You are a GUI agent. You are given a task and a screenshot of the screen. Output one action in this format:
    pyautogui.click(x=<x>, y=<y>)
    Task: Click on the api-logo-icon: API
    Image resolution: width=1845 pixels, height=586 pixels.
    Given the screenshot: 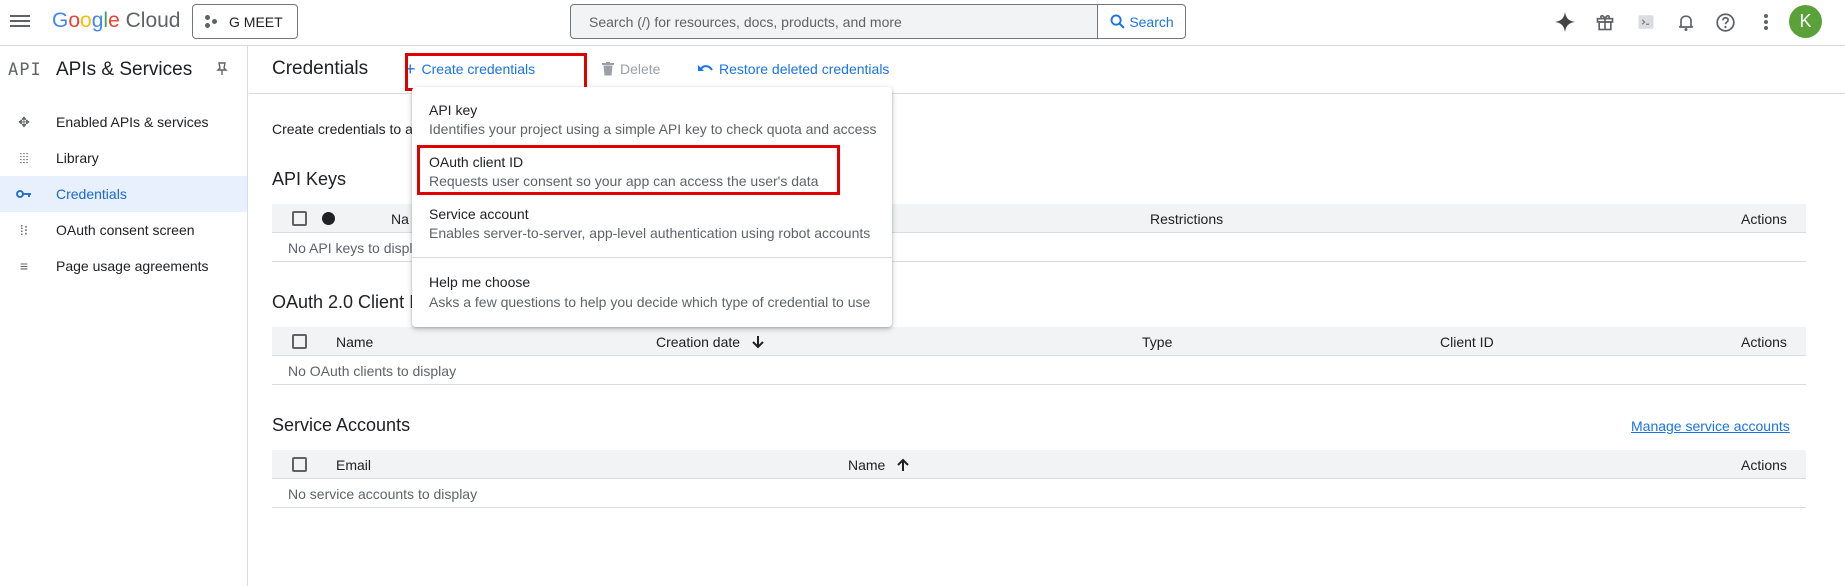 What is the action you would take?
    pyautogui.click(x=25, y=70)
    